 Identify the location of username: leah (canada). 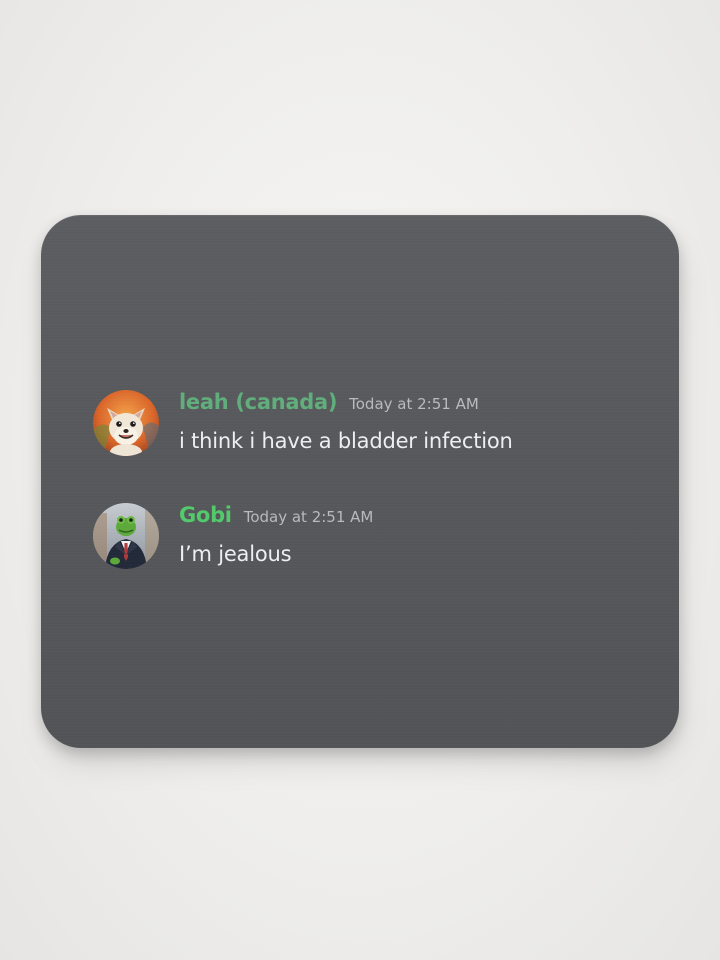
(258, 402).